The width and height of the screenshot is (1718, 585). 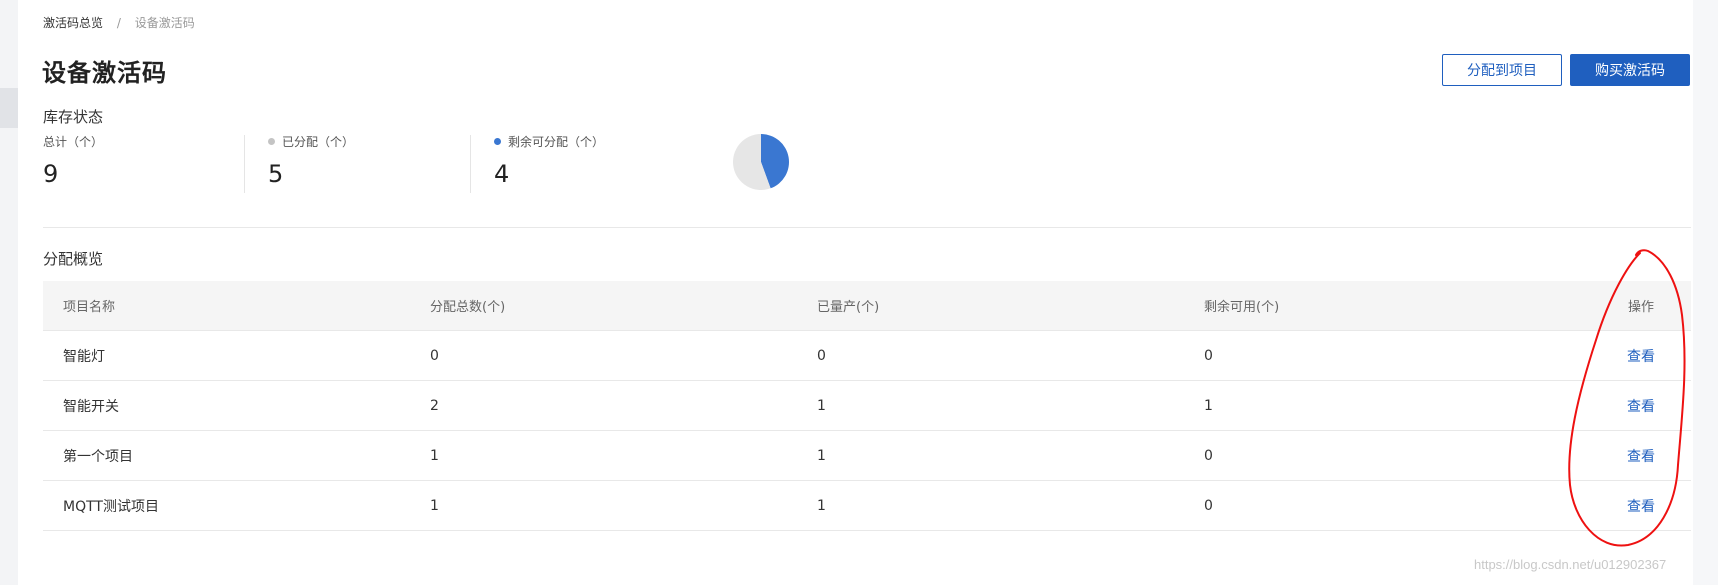 I want to click on cell-total: 0, so click(x=434, y=355).